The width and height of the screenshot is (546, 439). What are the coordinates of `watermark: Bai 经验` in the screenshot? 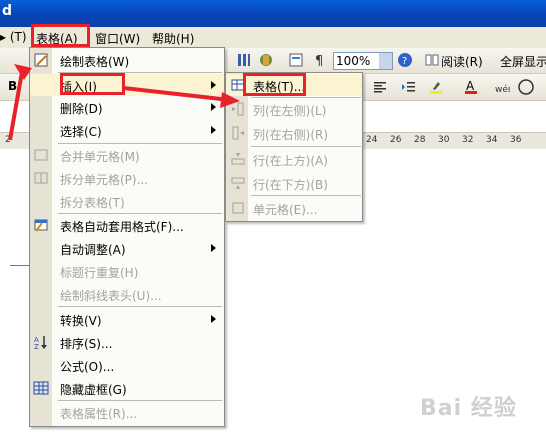 It's located at (468, 408).